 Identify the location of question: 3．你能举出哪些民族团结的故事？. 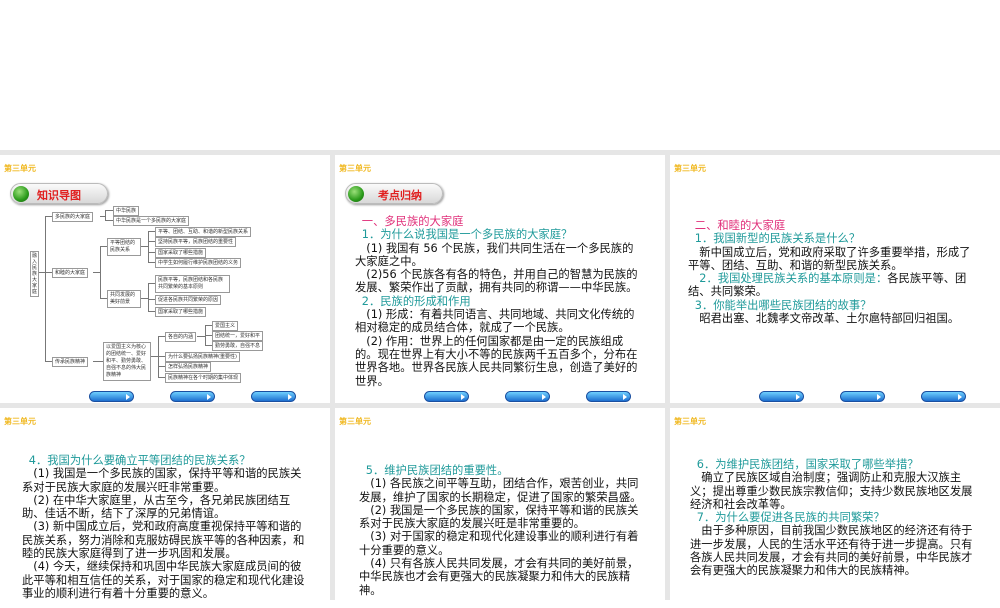
(783, 305).